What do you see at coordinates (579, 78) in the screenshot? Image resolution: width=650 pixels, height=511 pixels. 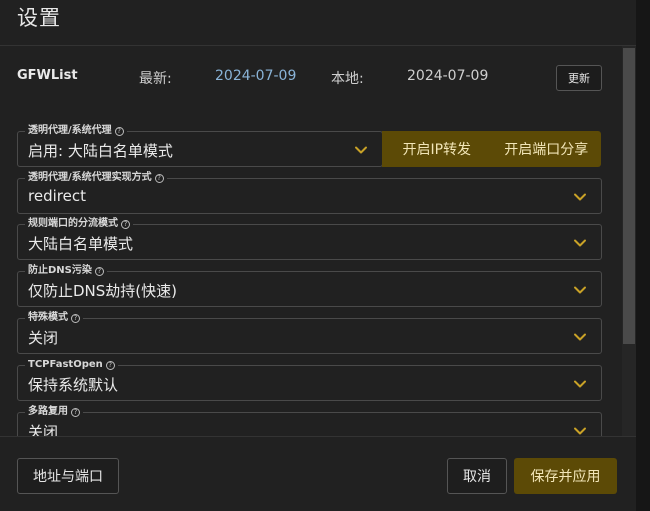 I see `update-button: 更新` at bounding box center [579, 78].